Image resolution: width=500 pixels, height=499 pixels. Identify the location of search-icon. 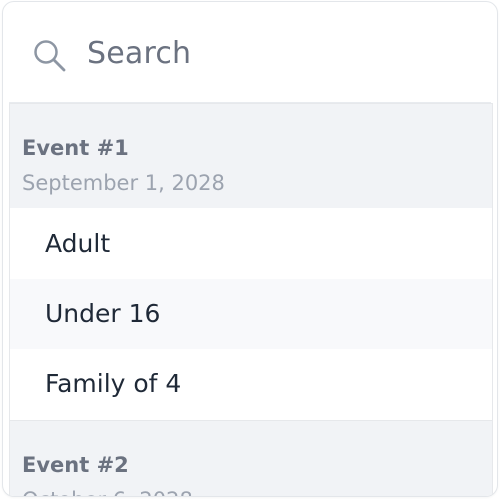
(50, 56).